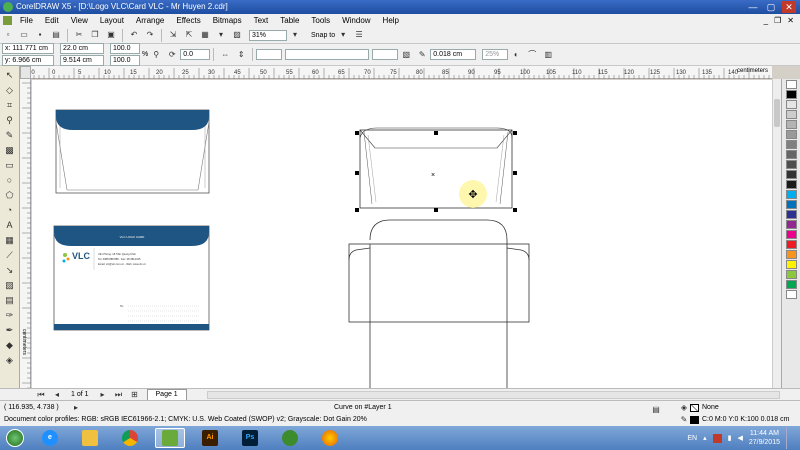 Image resolution: width=800 pixels, height=450 pixels. I want to click on angle-field: 0.0, so click(195, 54).